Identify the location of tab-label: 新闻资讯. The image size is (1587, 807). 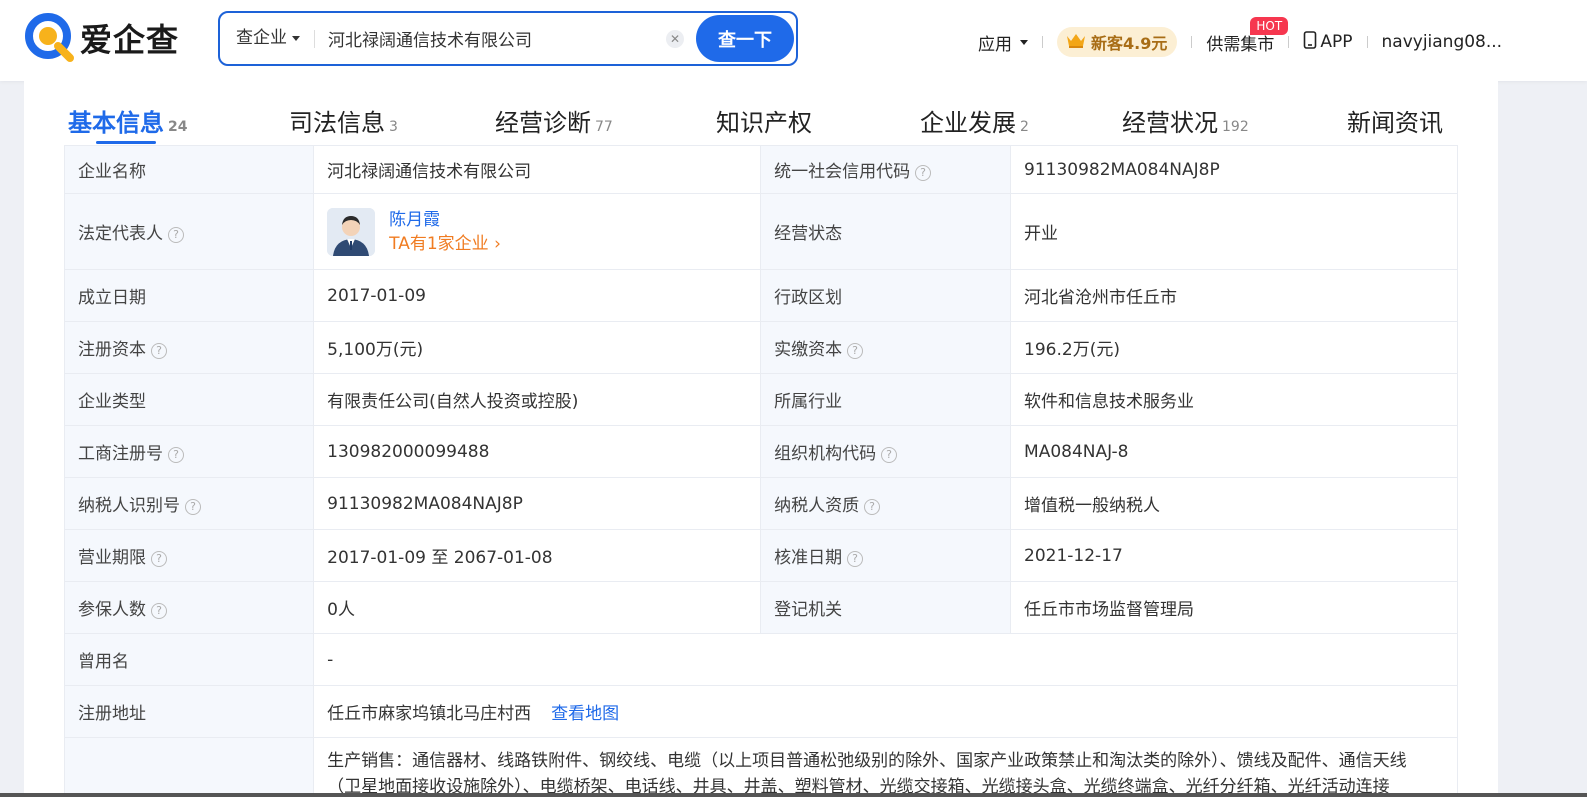
(1395, 123).